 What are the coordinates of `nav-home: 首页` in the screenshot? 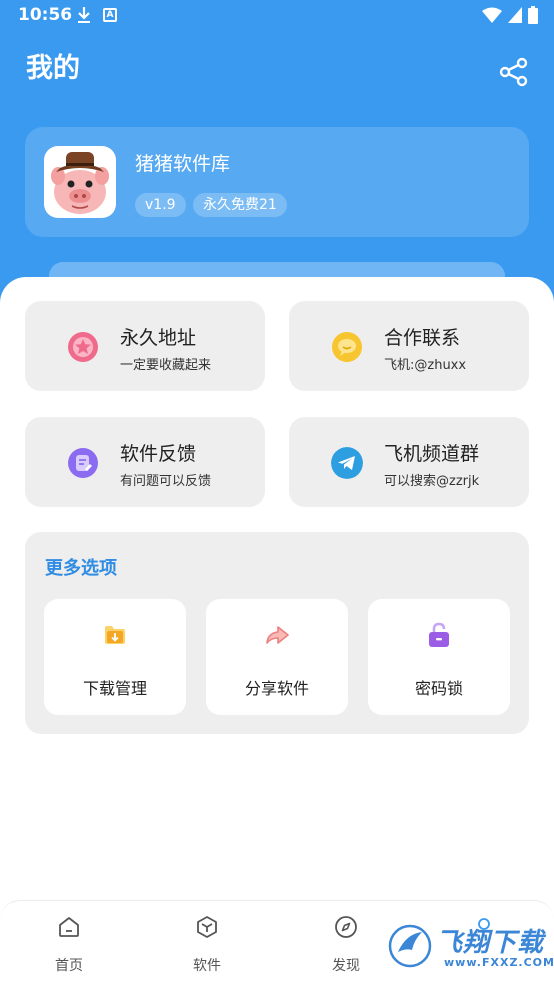 It's located at (69, 945).